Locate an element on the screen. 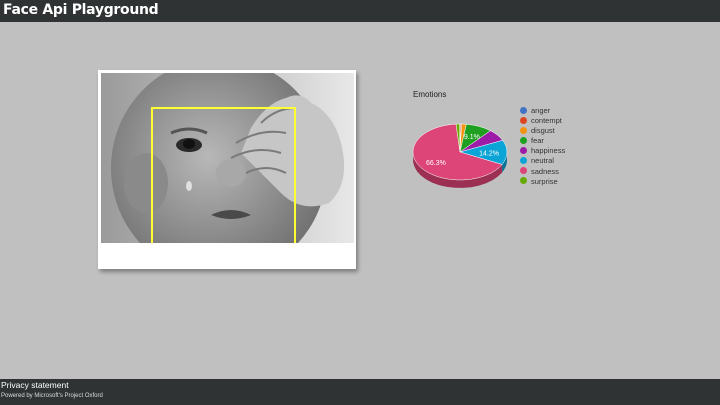 The width and height of the screenshot is (720, 405). legend-label: sadness is located at coordinates (545, 171).